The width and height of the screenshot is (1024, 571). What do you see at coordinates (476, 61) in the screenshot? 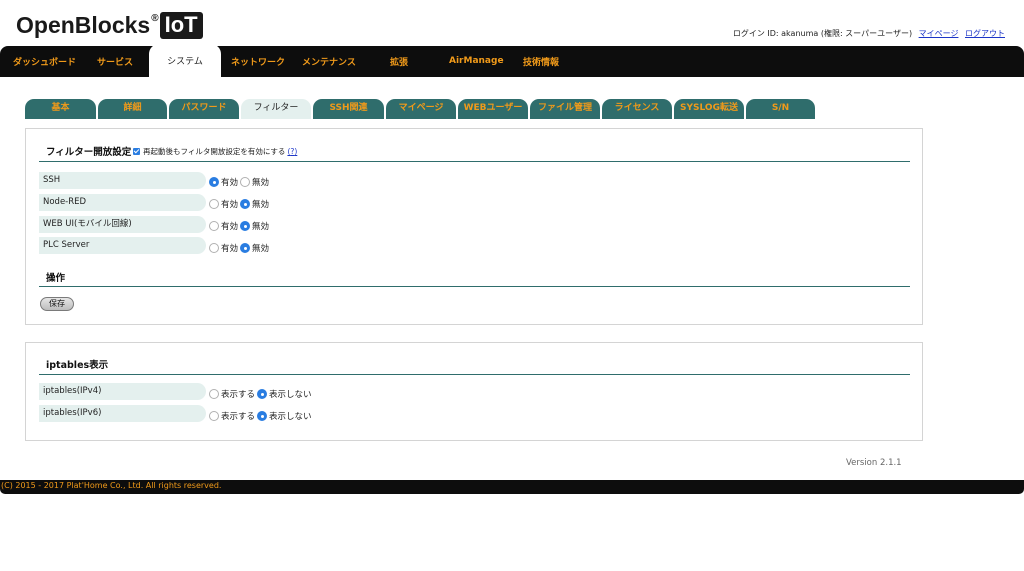
I see `nav-airmanage: AirManage` at bounding box center [476, 61].